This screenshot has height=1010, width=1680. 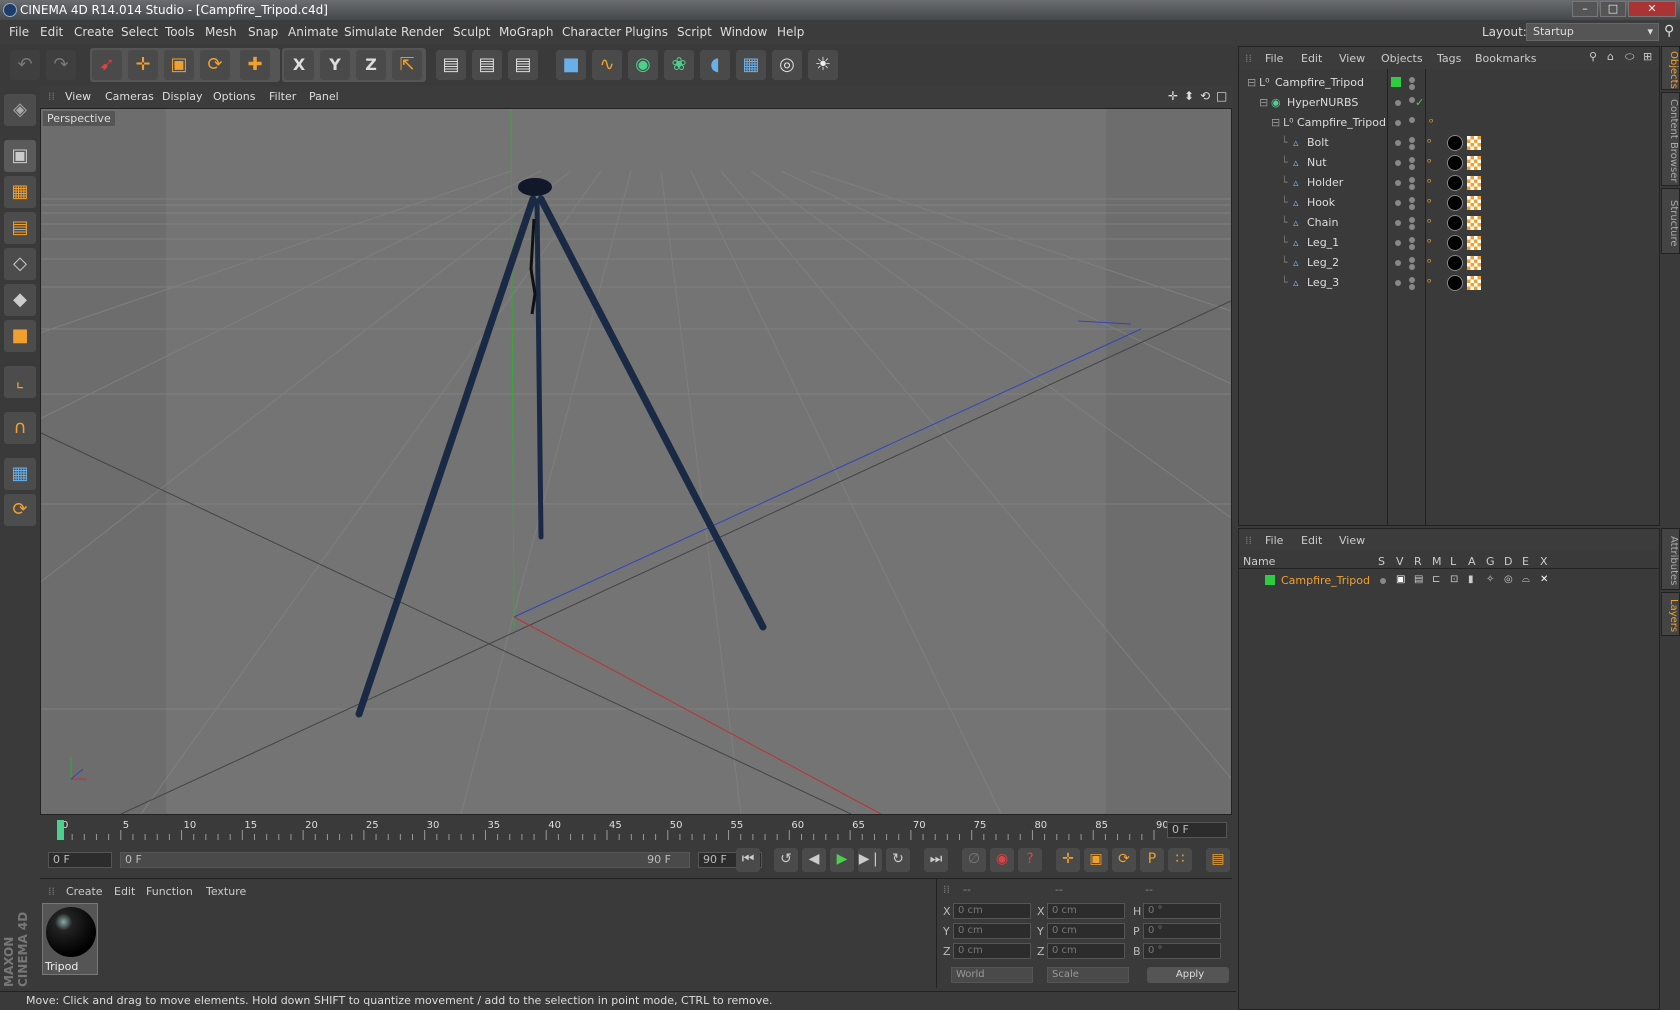 I want to click on viewport-menu-filter: Filter, so click(x=282, y=96).